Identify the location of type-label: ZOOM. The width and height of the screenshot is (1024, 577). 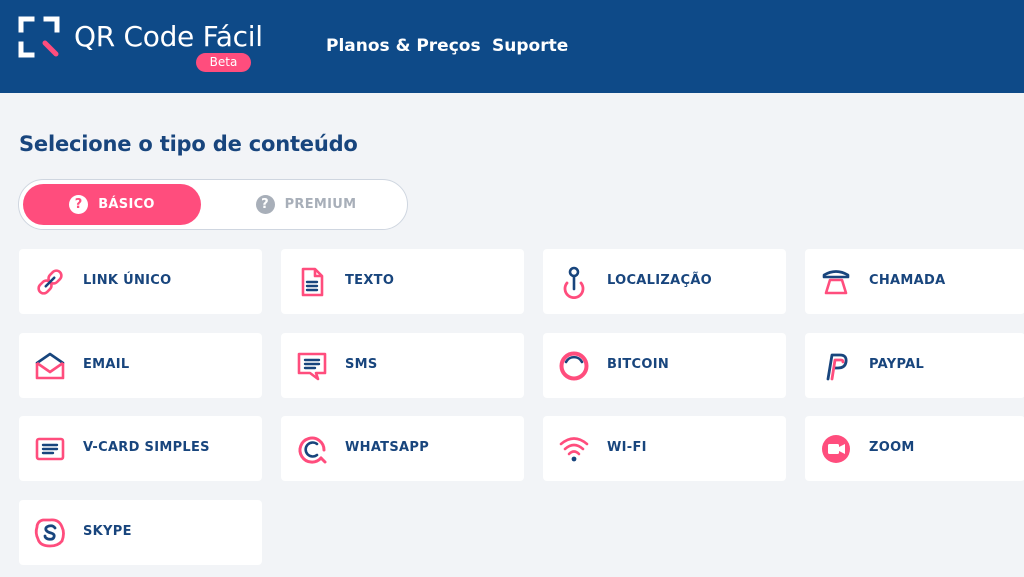
(892, 447).